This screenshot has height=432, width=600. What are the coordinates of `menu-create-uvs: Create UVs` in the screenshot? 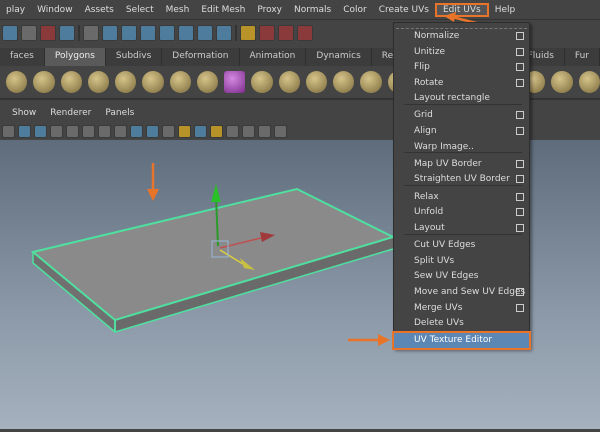 It's located at (404, 10).